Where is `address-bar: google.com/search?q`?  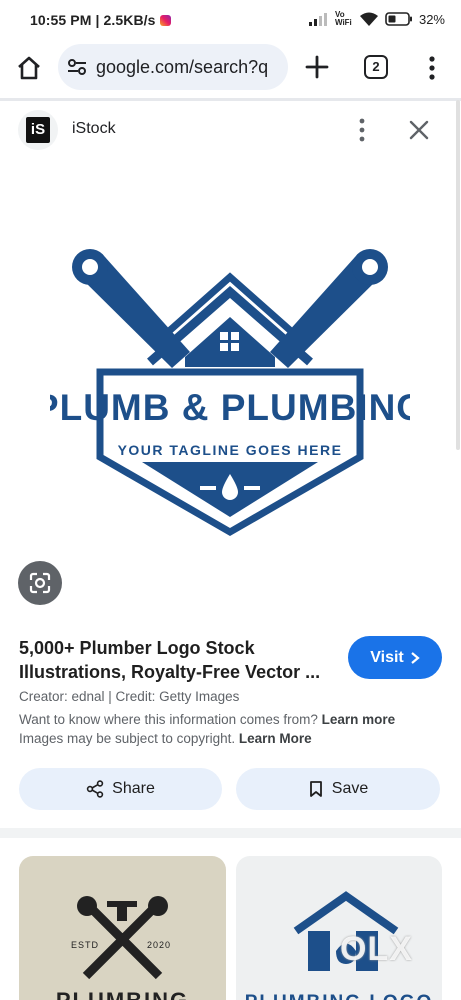
address-bar: google.com/search?q is located at coordinates (173, 67).